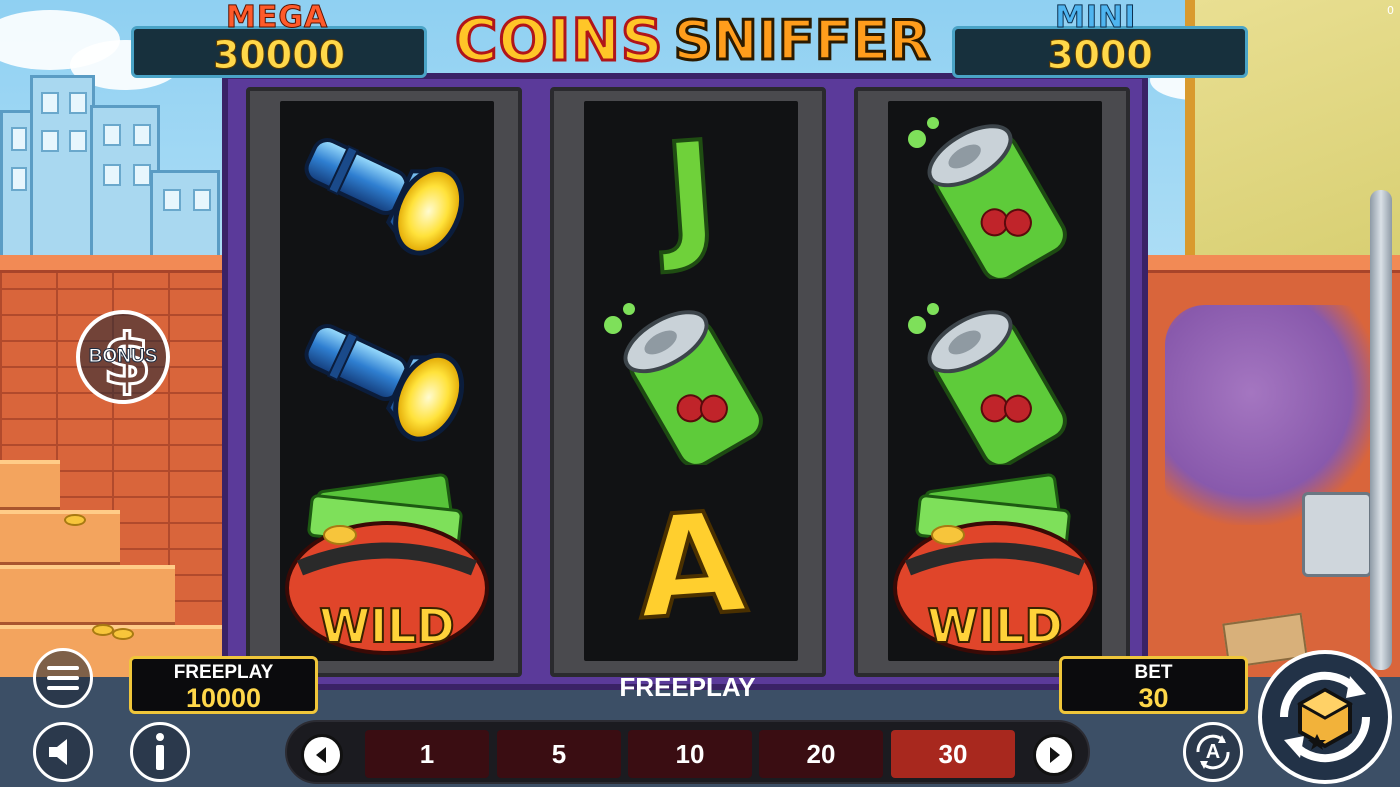 The height and width of the screenshot is (787, 1400). Describe the element at coordinates (223, 672) in the screenshot. I see `freeplay-label: FREEPLAY` at that location.